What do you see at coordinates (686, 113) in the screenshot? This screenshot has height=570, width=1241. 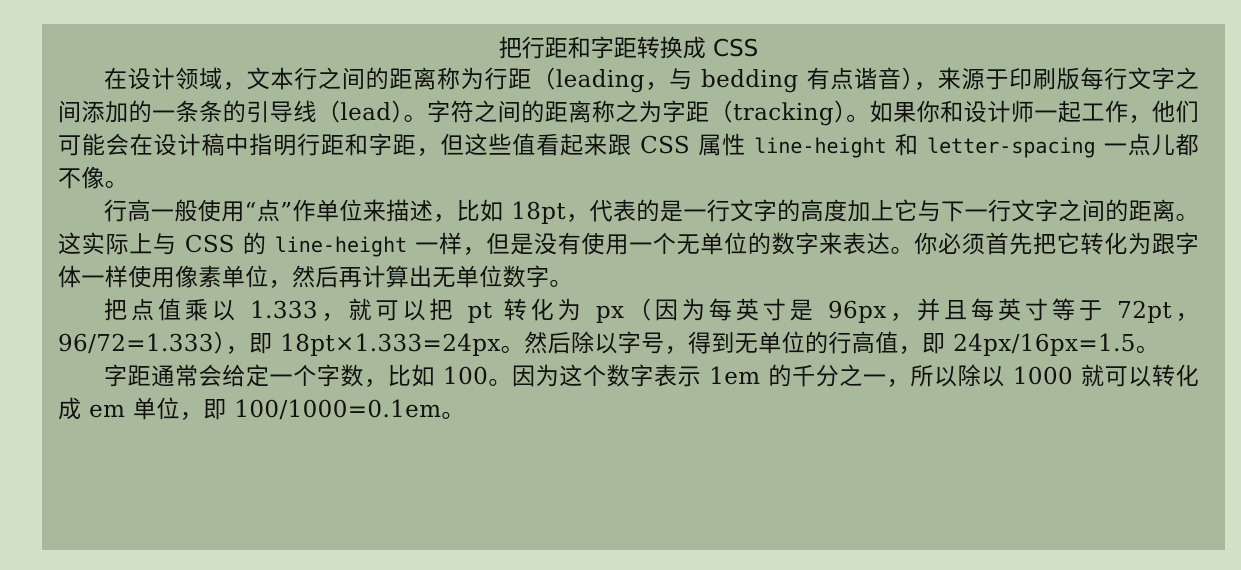 I see `term-tracking: 字距` at bounding box center [686, 113].